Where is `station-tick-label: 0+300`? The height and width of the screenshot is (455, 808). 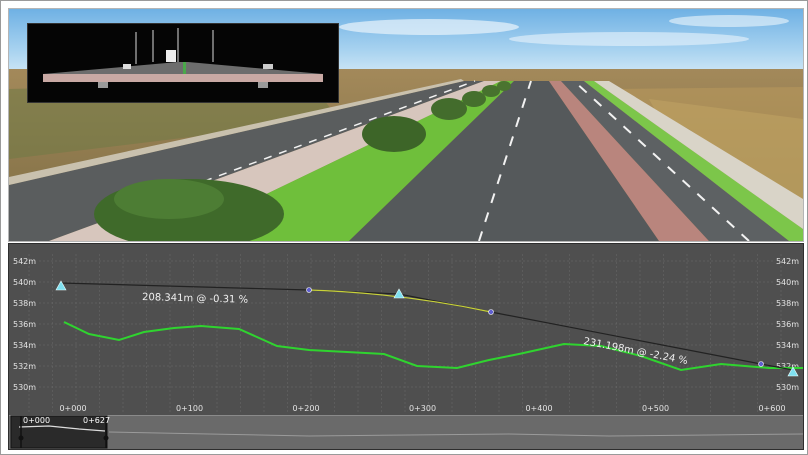 station-tick-label: 0+300 is located at coordinates (422, 408).